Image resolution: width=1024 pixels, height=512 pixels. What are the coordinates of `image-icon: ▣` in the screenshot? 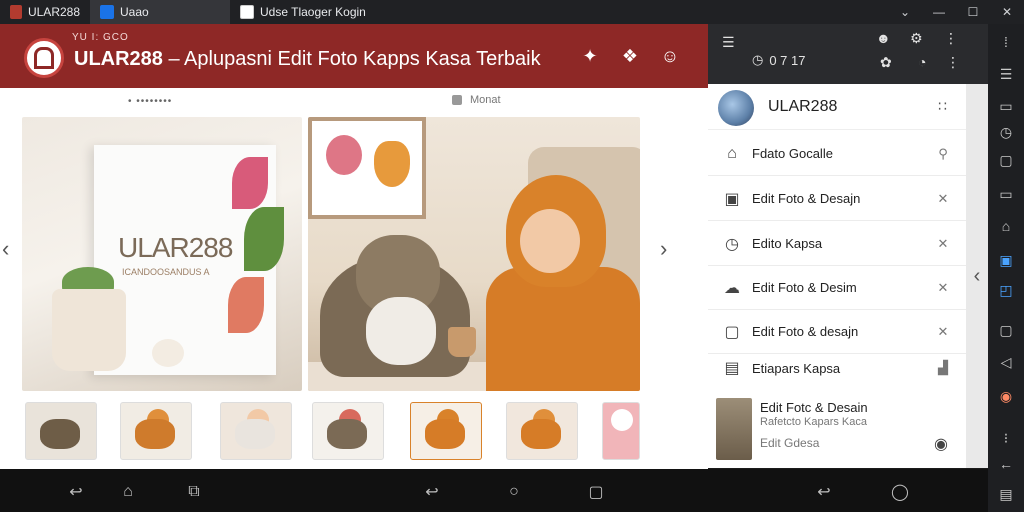 It's located at (732, 199).